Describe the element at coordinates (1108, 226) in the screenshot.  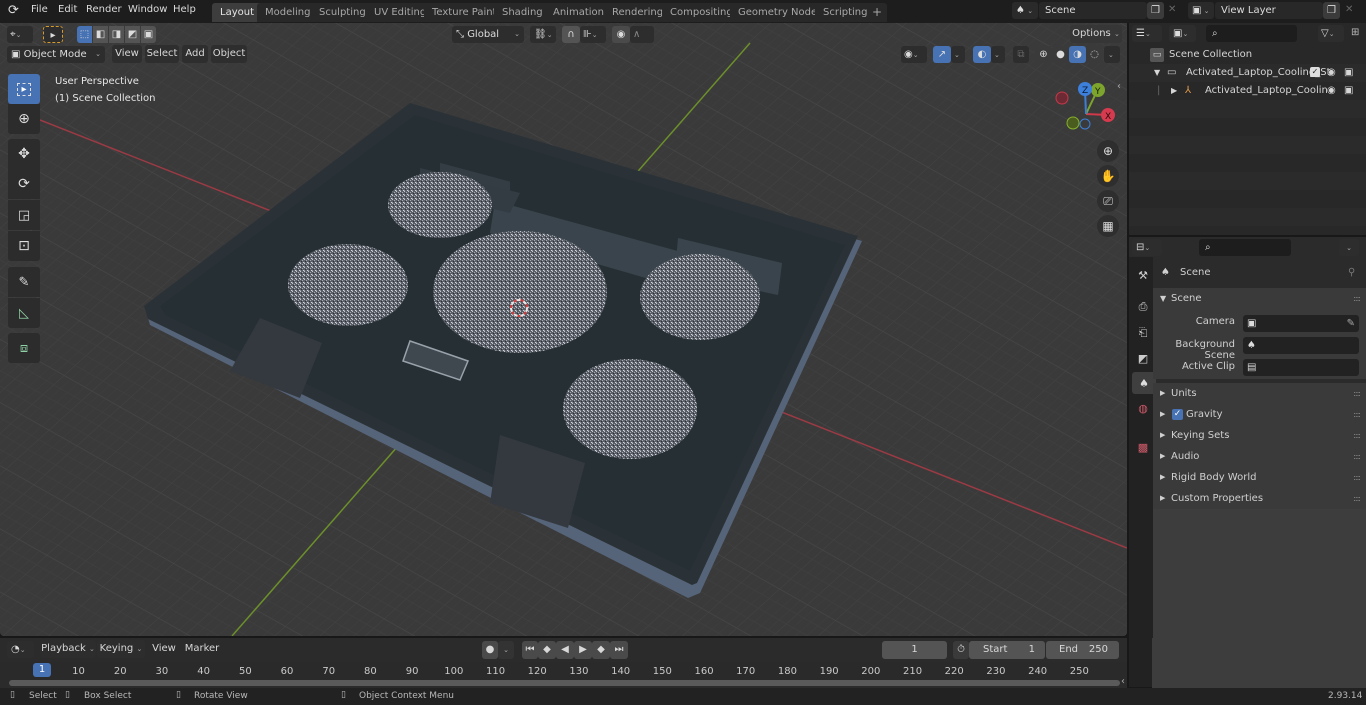
I see `perspective-grid-icon: ▦` at that location.